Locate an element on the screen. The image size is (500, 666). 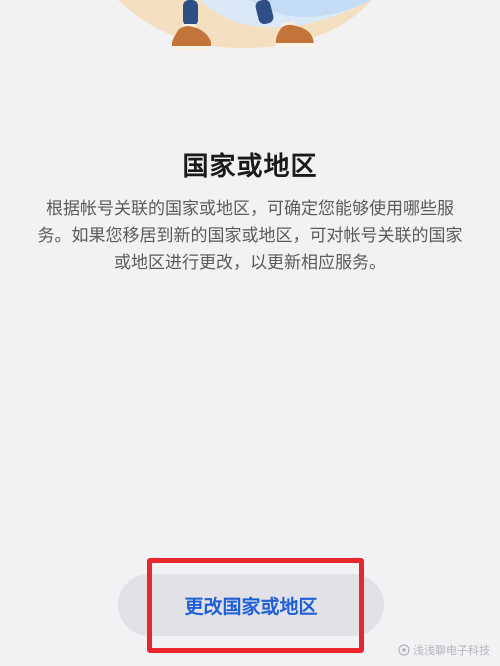
change-region-button: 更改国家或地区 is located at coordinates (251, 605).